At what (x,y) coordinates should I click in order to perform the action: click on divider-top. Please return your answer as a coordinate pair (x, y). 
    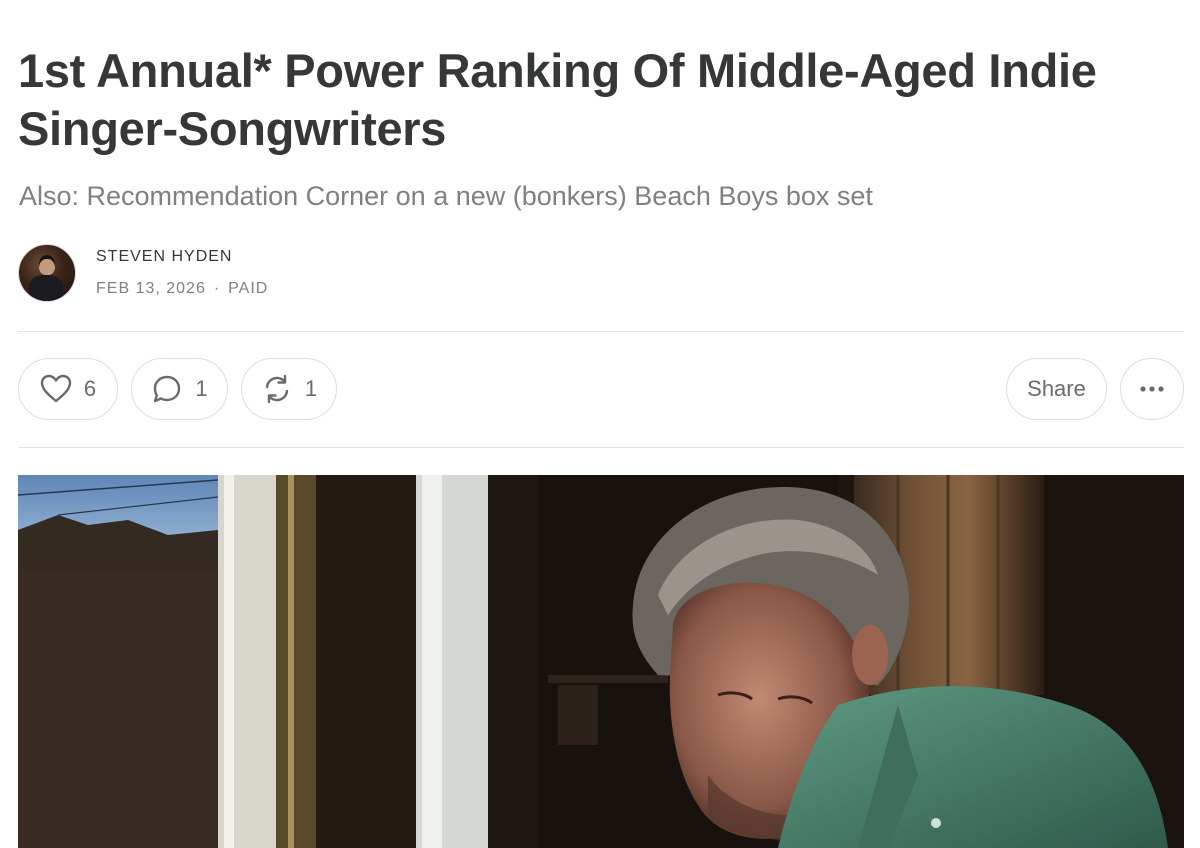
    Looking at the image, I should click on (601, 331).